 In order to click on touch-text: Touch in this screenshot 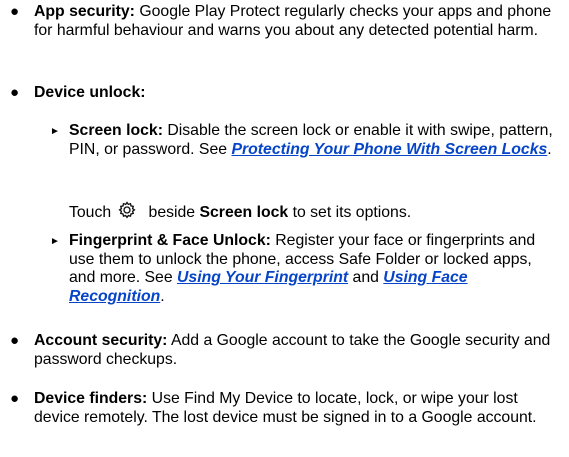, I will do `click(90, 212)`.